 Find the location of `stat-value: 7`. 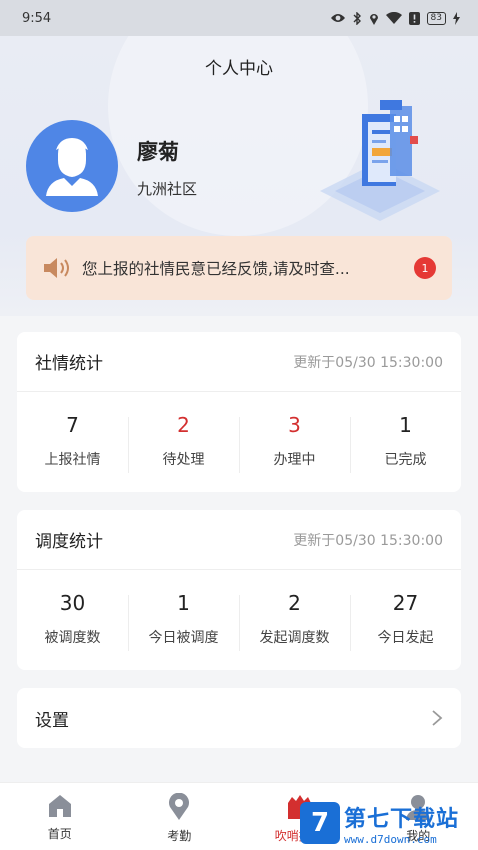

stat-value: 7 is located at coordinates (72, 425).